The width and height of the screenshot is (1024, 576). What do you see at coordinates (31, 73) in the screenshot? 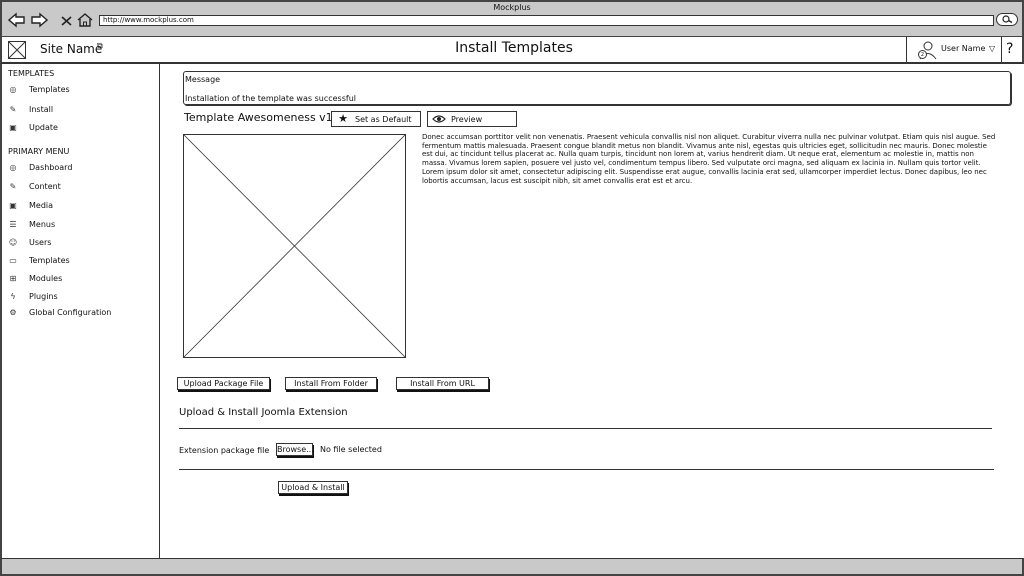
I see `sidebar-heading-templates: TEMPLATES` at bounding box center [31, 73].